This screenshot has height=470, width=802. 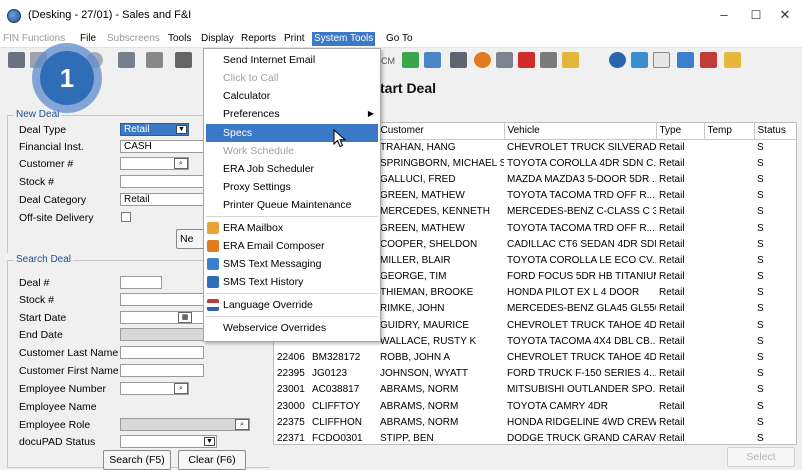 I want to click on offsite-delivery-label: Off-site Delivery, so click(x=56, y=218).